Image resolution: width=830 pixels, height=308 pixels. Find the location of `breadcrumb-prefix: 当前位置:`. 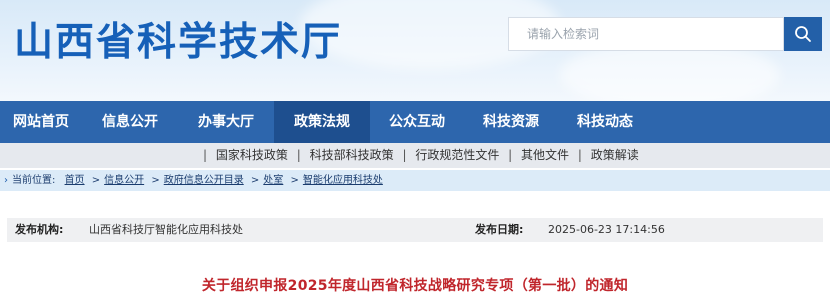

breadcrumb-prefix: 当前位置: is located at coordinates (34, 180).